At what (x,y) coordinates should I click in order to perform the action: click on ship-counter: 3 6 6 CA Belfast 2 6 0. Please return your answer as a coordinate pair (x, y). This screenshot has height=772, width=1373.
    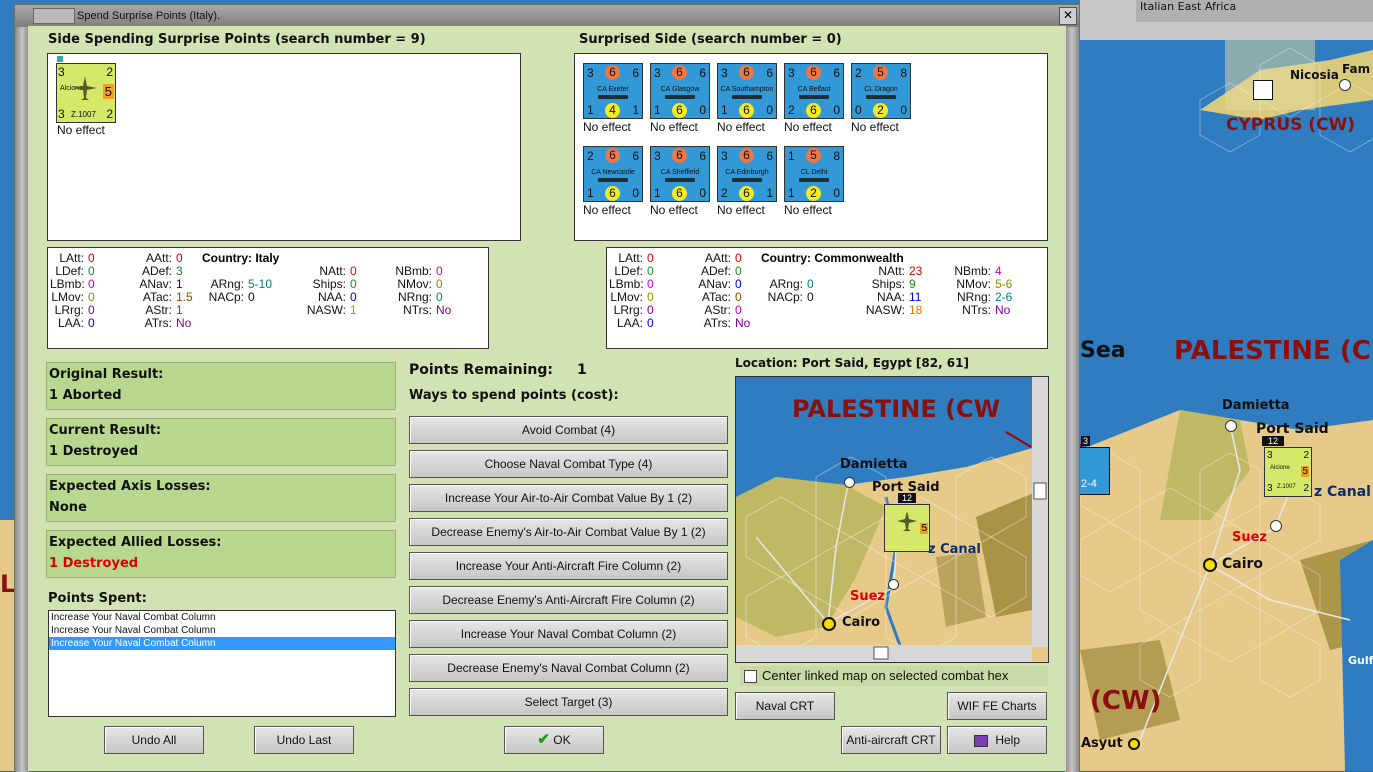
    Looking at the image, I should click on (814, 91).